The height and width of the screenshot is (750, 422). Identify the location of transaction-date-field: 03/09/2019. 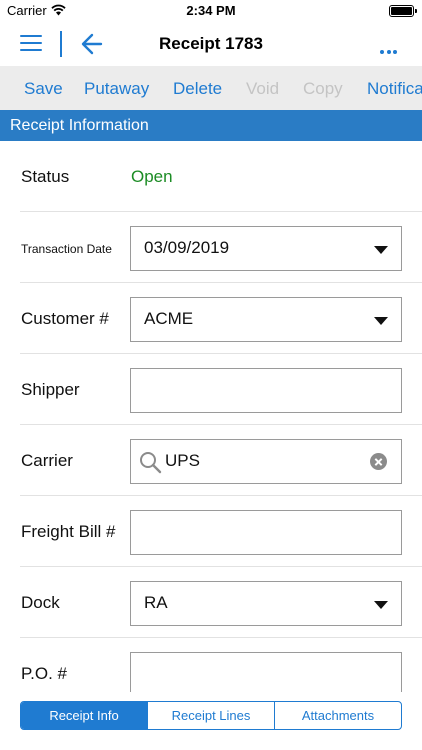
(266, 248).